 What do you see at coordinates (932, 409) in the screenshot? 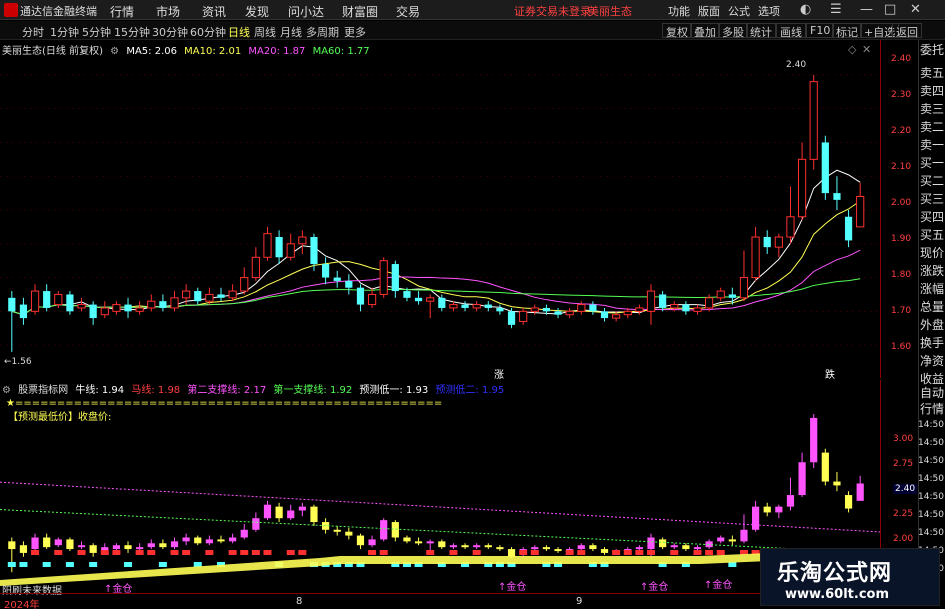
I see `panel-quote: 行情` at bounding box center [932, 409].